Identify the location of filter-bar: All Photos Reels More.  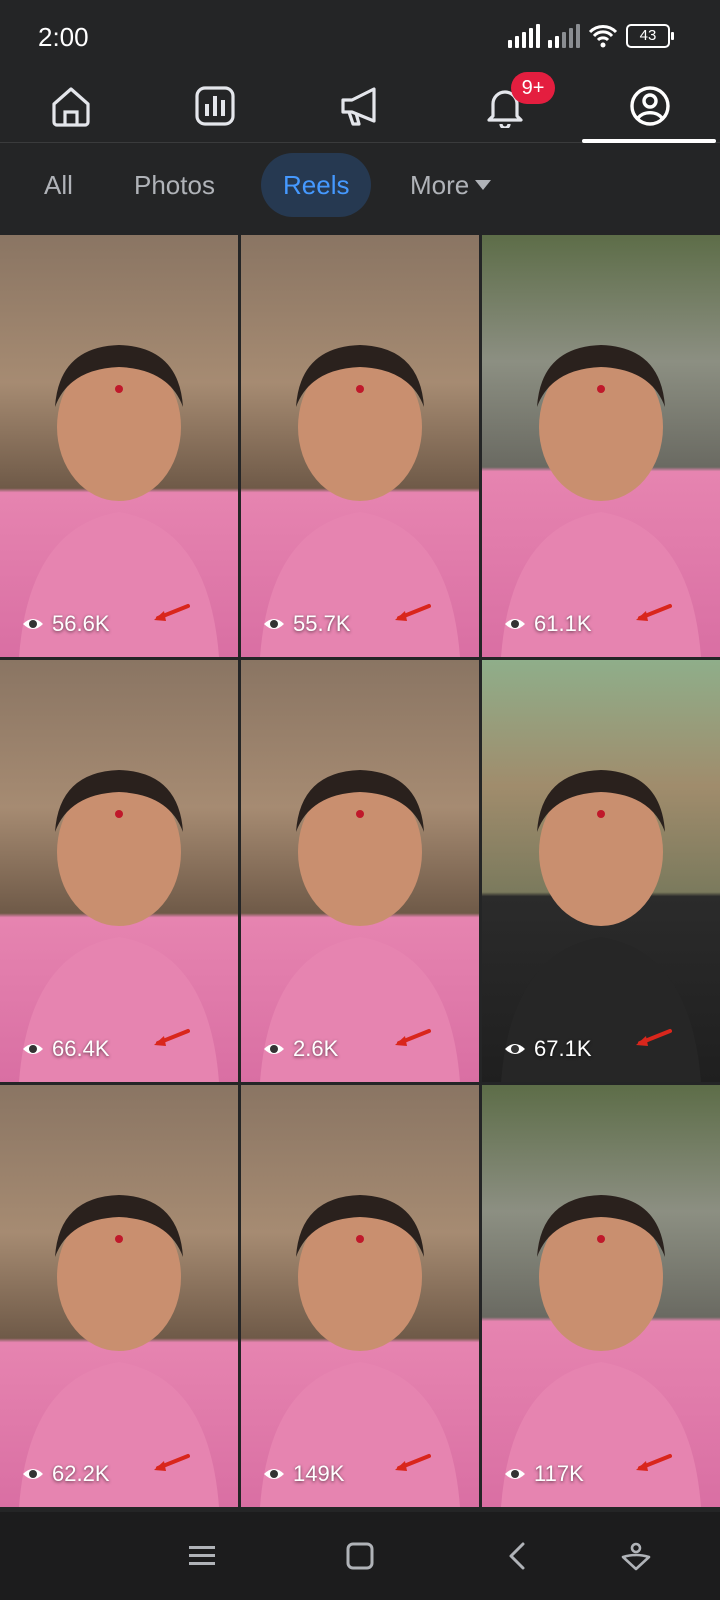
(360, 189).